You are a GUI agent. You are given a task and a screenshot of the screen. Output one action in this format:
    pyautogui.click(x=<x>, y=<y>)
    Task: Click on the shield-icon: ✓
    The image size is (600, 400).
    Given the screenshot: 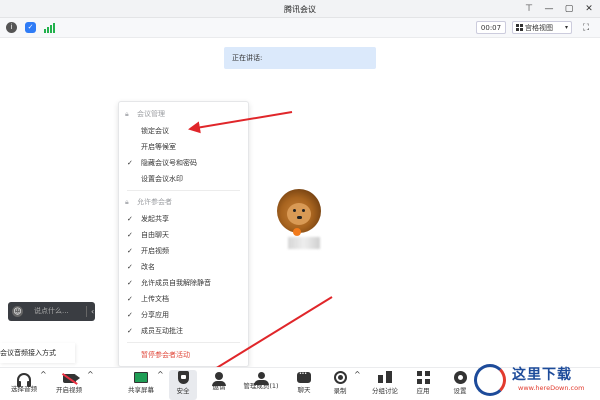 What is the action you would take?
    pyautogui.click(x=30, y=27)
    